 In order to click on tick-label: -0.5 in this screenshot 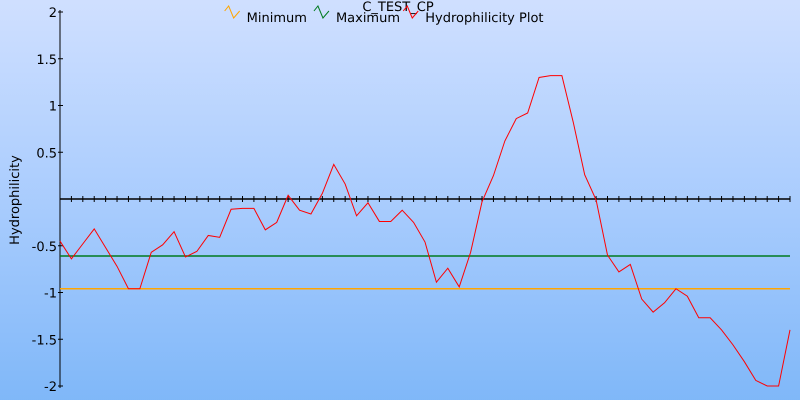, I will do `click(44, 247)`.